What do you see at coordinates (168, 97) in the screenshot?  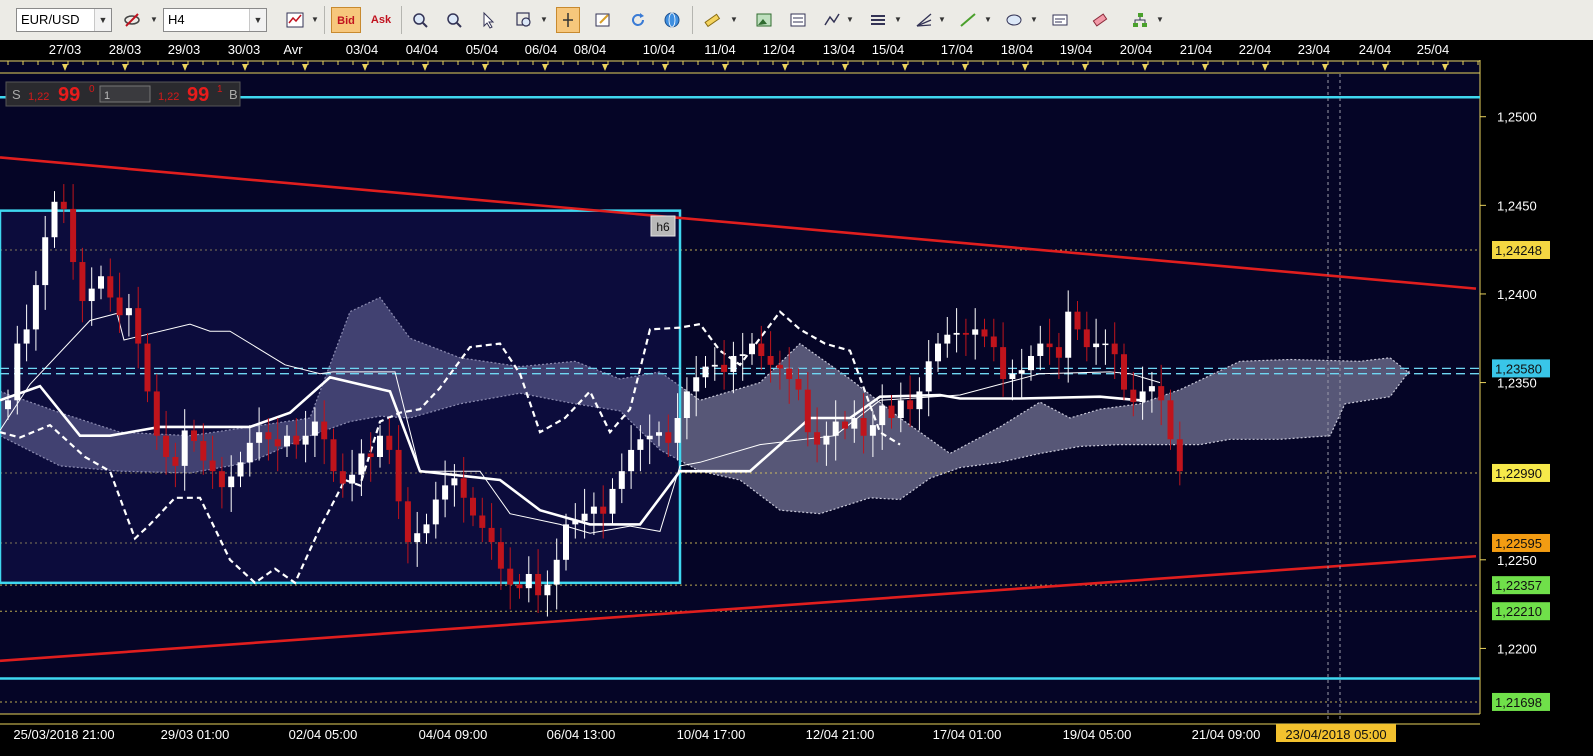 I see `buy-price-small: 1,22` at bounding box center [168, 97].